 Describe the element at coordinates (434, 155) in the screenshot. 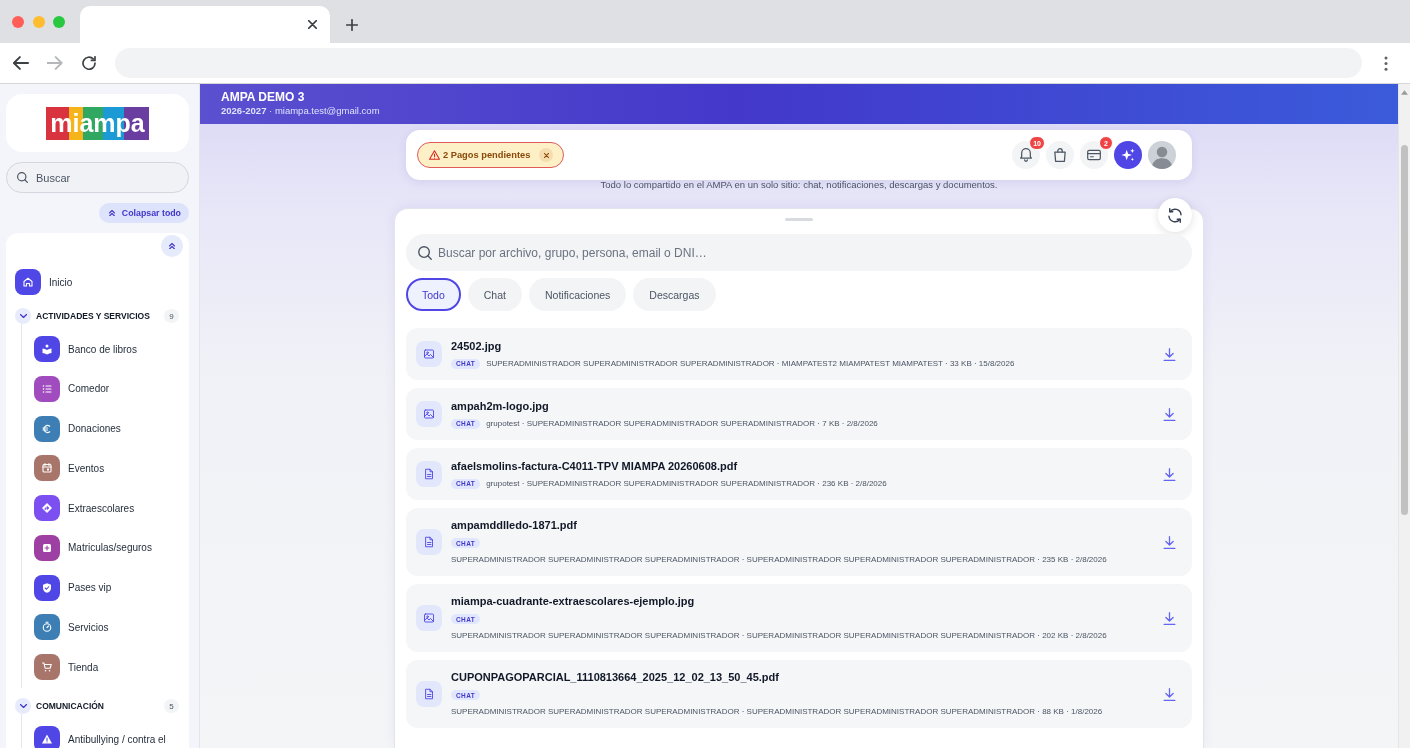

I see `warning-icon` at that location.